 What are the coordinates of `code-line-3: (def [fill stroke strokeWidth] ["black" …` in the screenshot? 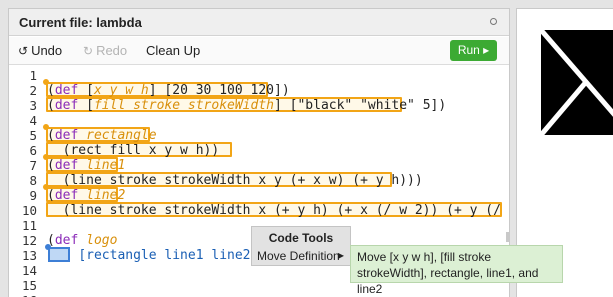 It's located at (247, 105).